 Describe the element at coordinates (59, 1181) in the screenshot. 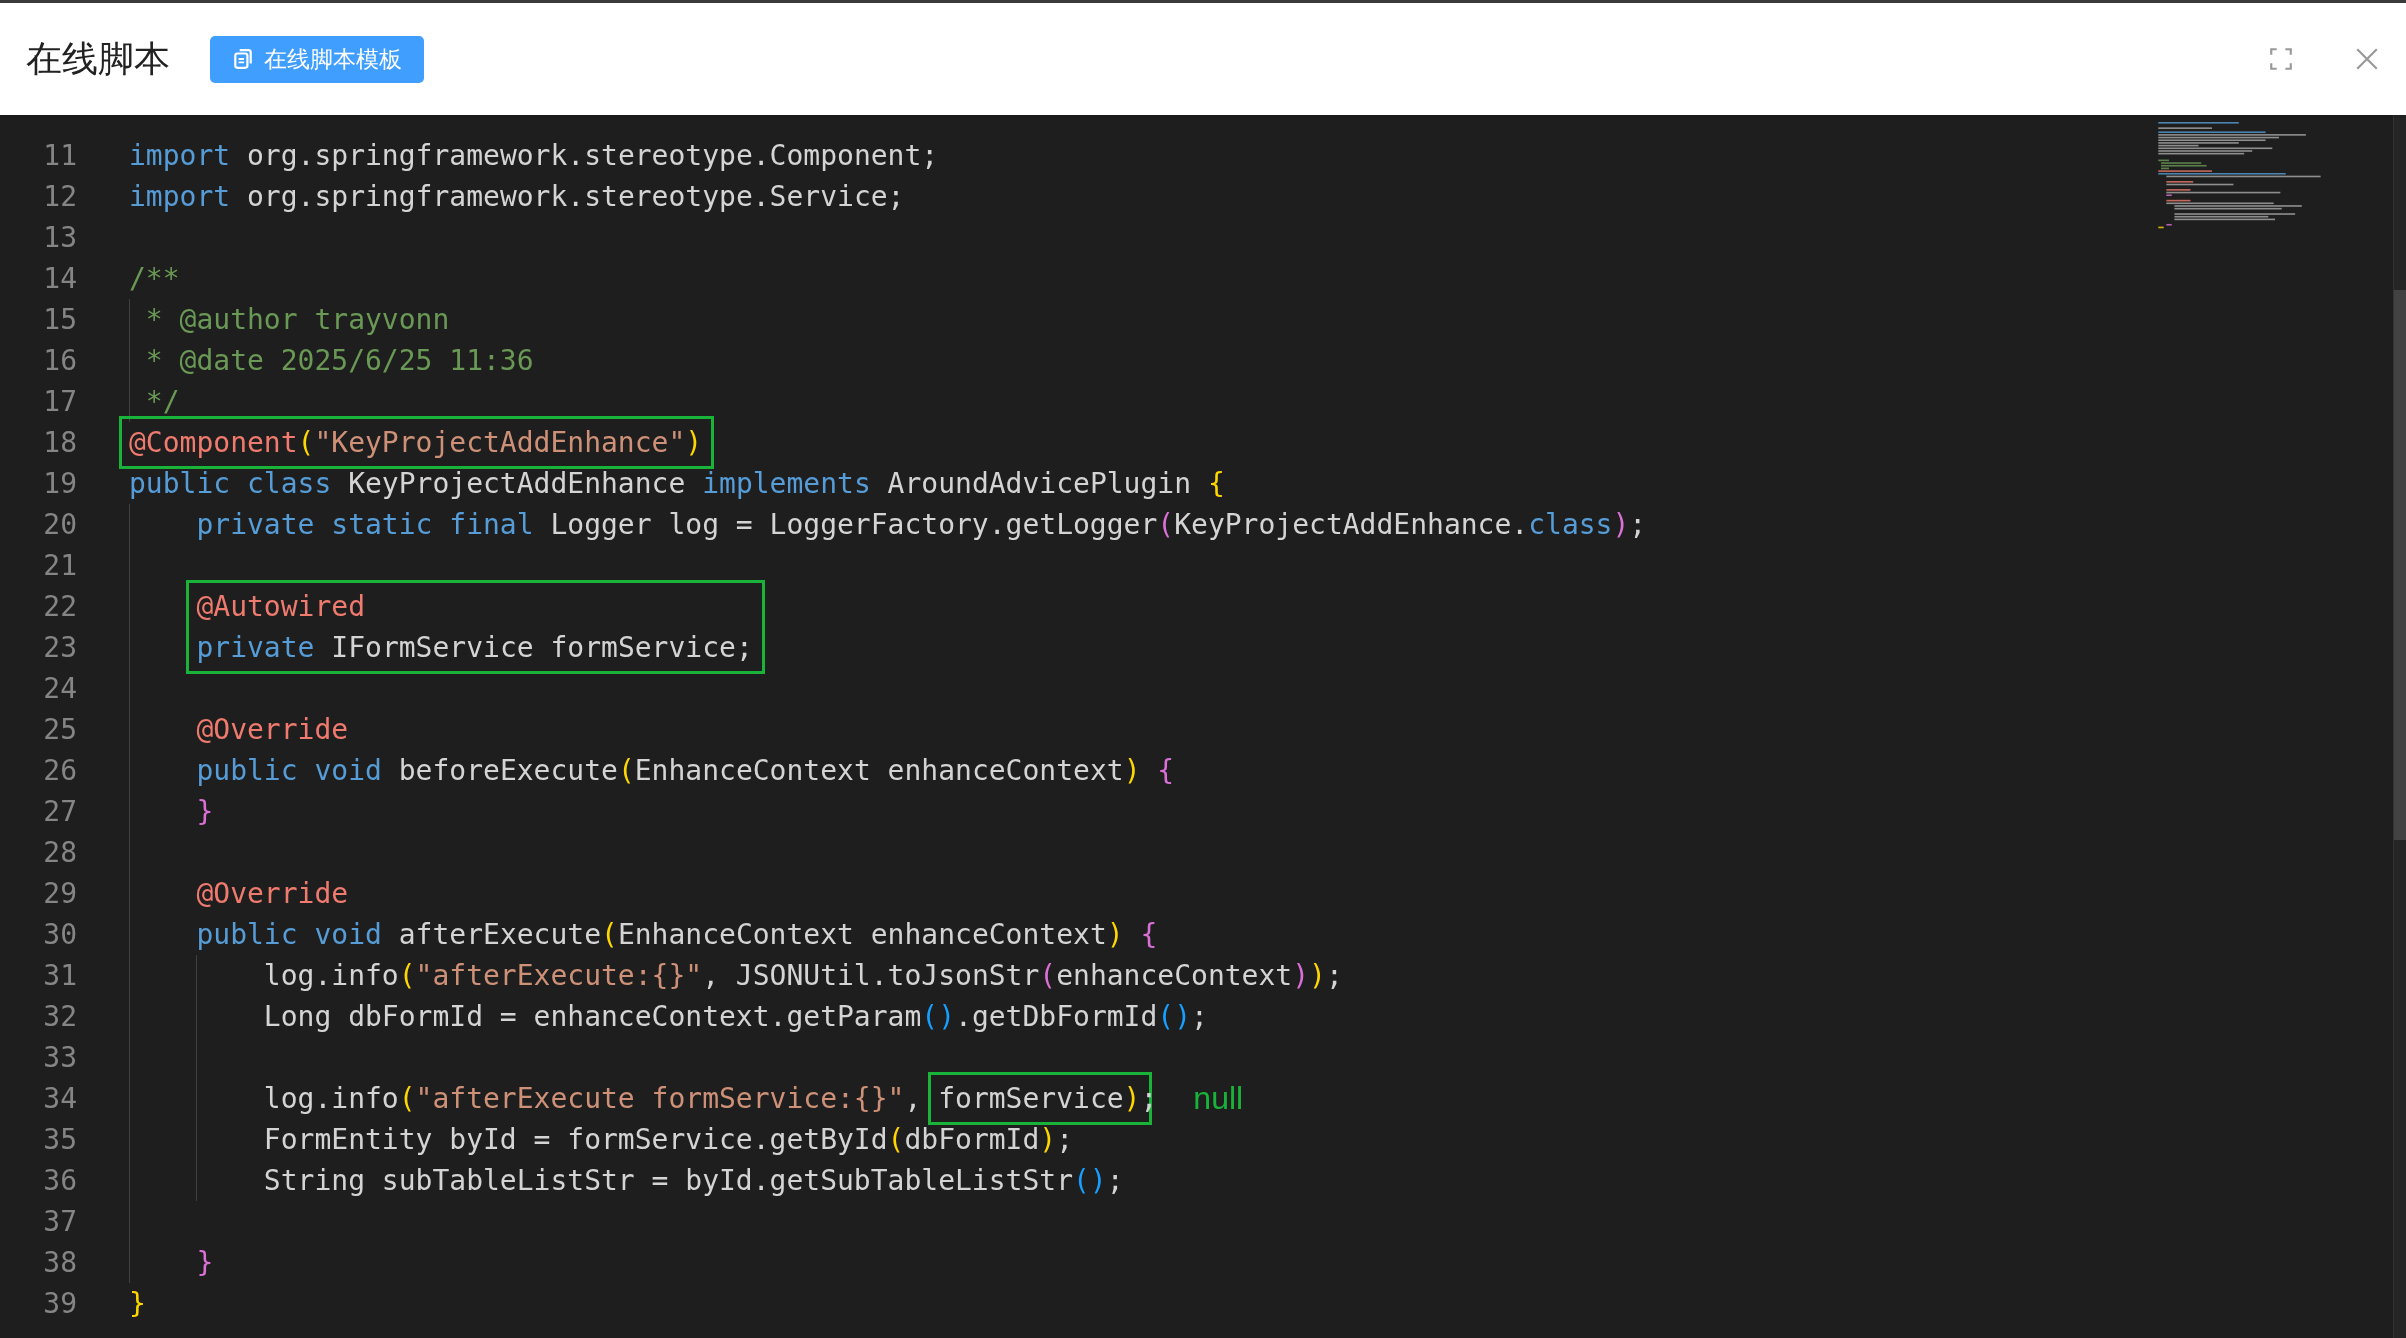

I see `line-number: 36` at that location.